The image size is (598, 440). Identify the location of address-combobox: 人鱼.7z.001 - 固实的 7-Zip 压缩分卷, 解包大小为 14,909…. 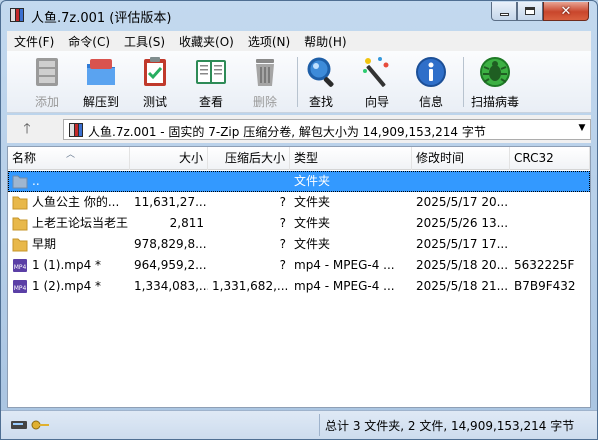
(327, 129).